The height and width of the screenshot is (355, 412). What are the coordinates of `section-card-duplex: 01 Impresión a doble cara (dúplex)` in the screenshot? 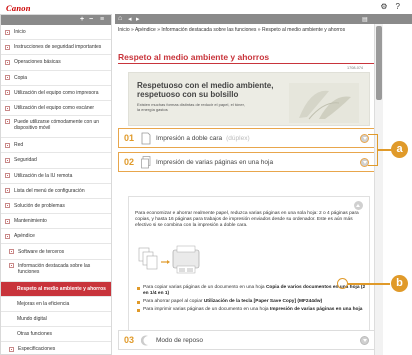 It's located at (247, 138).